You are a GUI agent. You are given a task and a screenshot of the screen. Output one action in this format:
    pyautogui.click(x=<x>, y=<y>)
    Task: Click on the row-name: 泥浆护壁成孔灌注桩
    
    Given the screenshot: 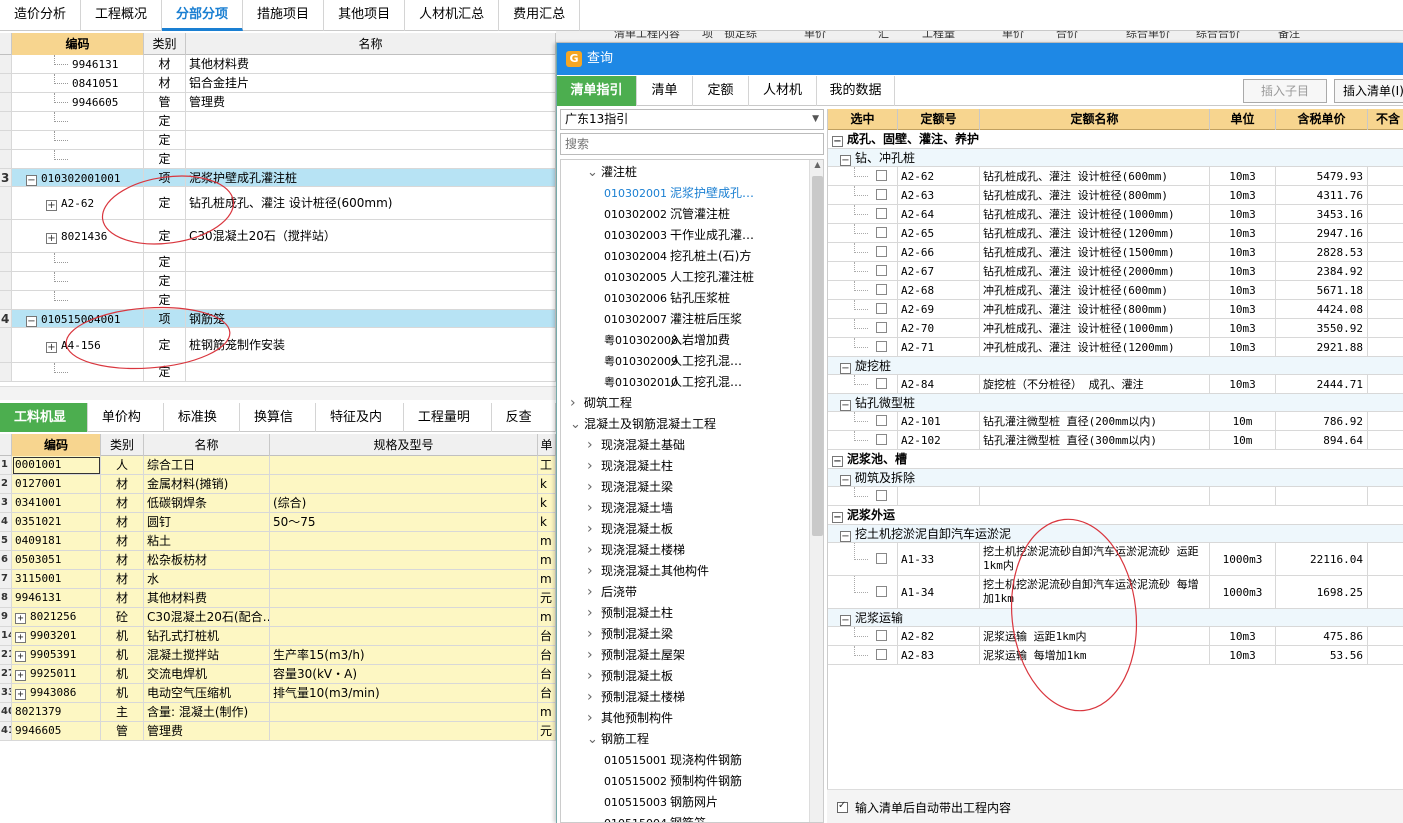 What is the action you would take?
    pyautogui.click(x=371, y=178)
    